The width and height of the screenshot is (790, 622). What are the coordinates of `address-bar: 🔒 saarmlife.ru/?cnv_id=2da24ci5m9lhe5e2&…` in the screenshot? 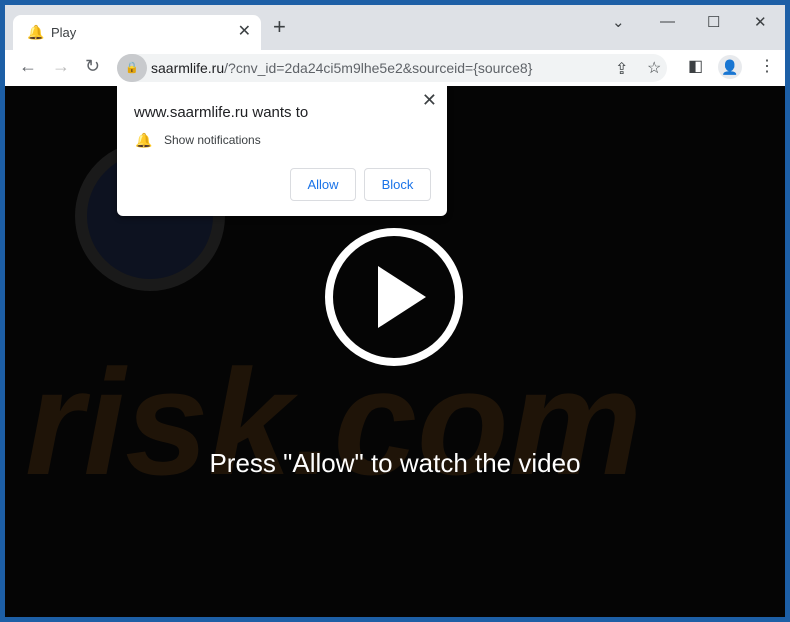 It's located at (392, 68).